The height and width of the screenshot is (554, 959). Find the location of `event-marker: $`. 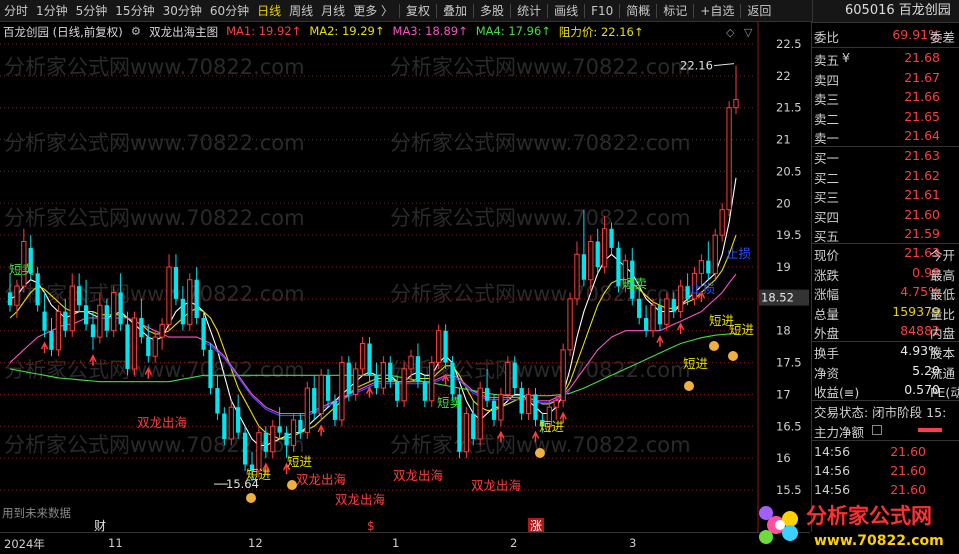

event-marker: $ is located at coordinates (371, 525).